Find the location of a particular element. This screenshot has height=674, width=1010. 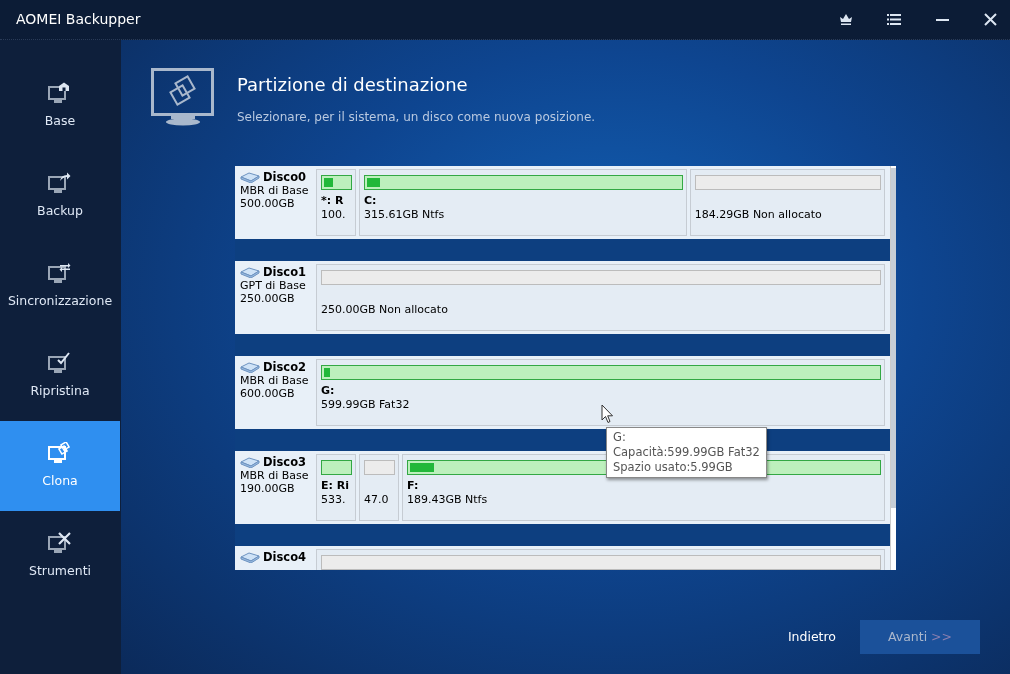

partition-detail: 315.61GB Ntfs is located at coordinates (405, 215).